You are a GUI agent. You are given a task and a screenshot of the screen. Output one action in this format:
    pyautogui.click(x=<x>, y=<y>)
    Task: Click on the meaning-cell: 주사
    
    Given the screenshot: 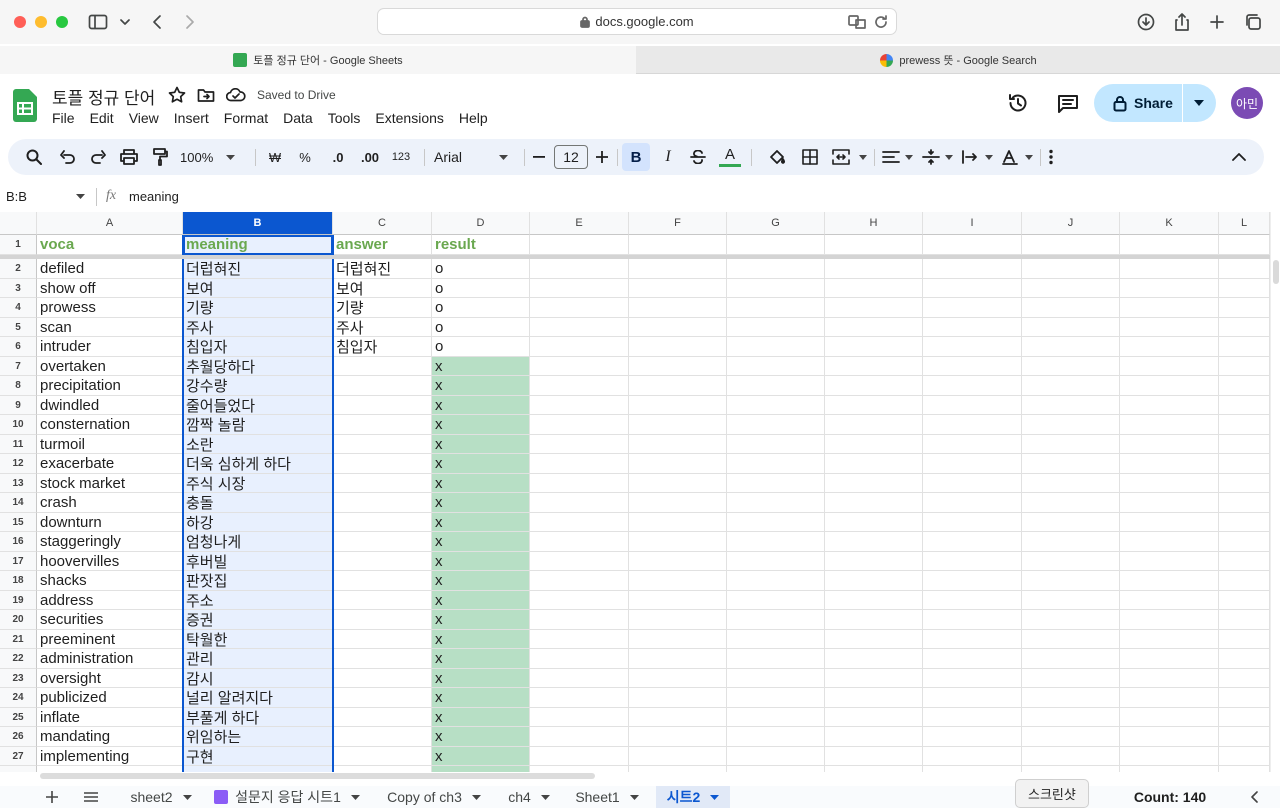 What is the action you would take?
    pyautogui.click(x=258, y=327)
    